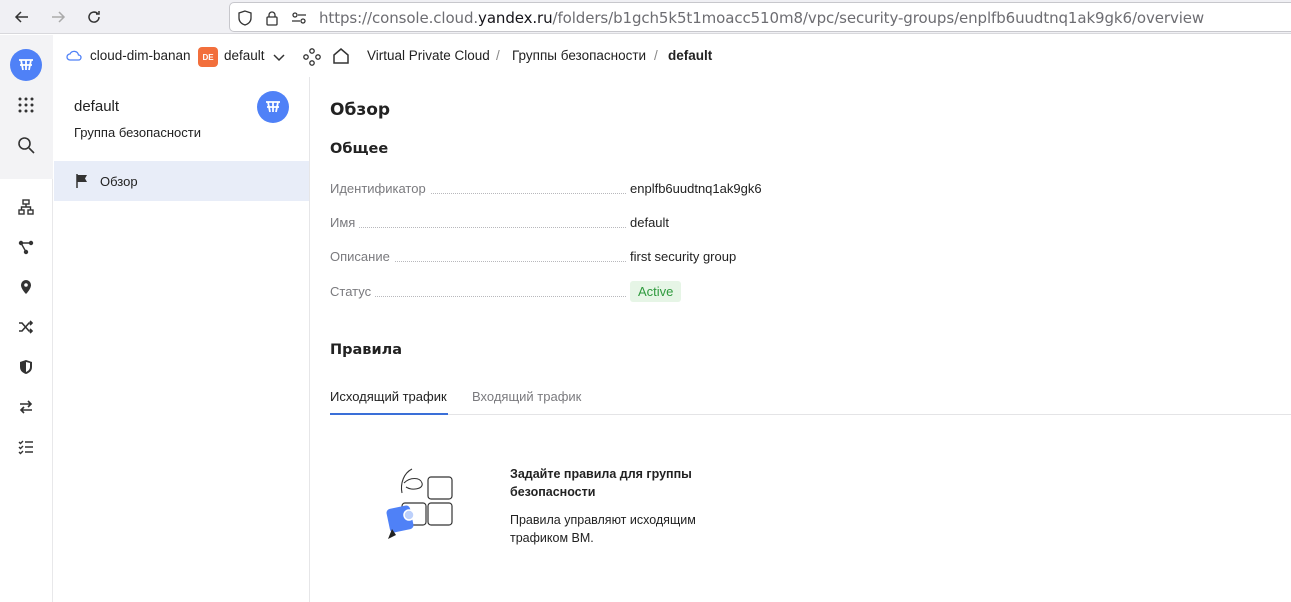 This screenshot has width=1291, height=602. Describe the element at coordinates (366, 350) in the screenshot. I see `rules-heading: Правила` at that location.